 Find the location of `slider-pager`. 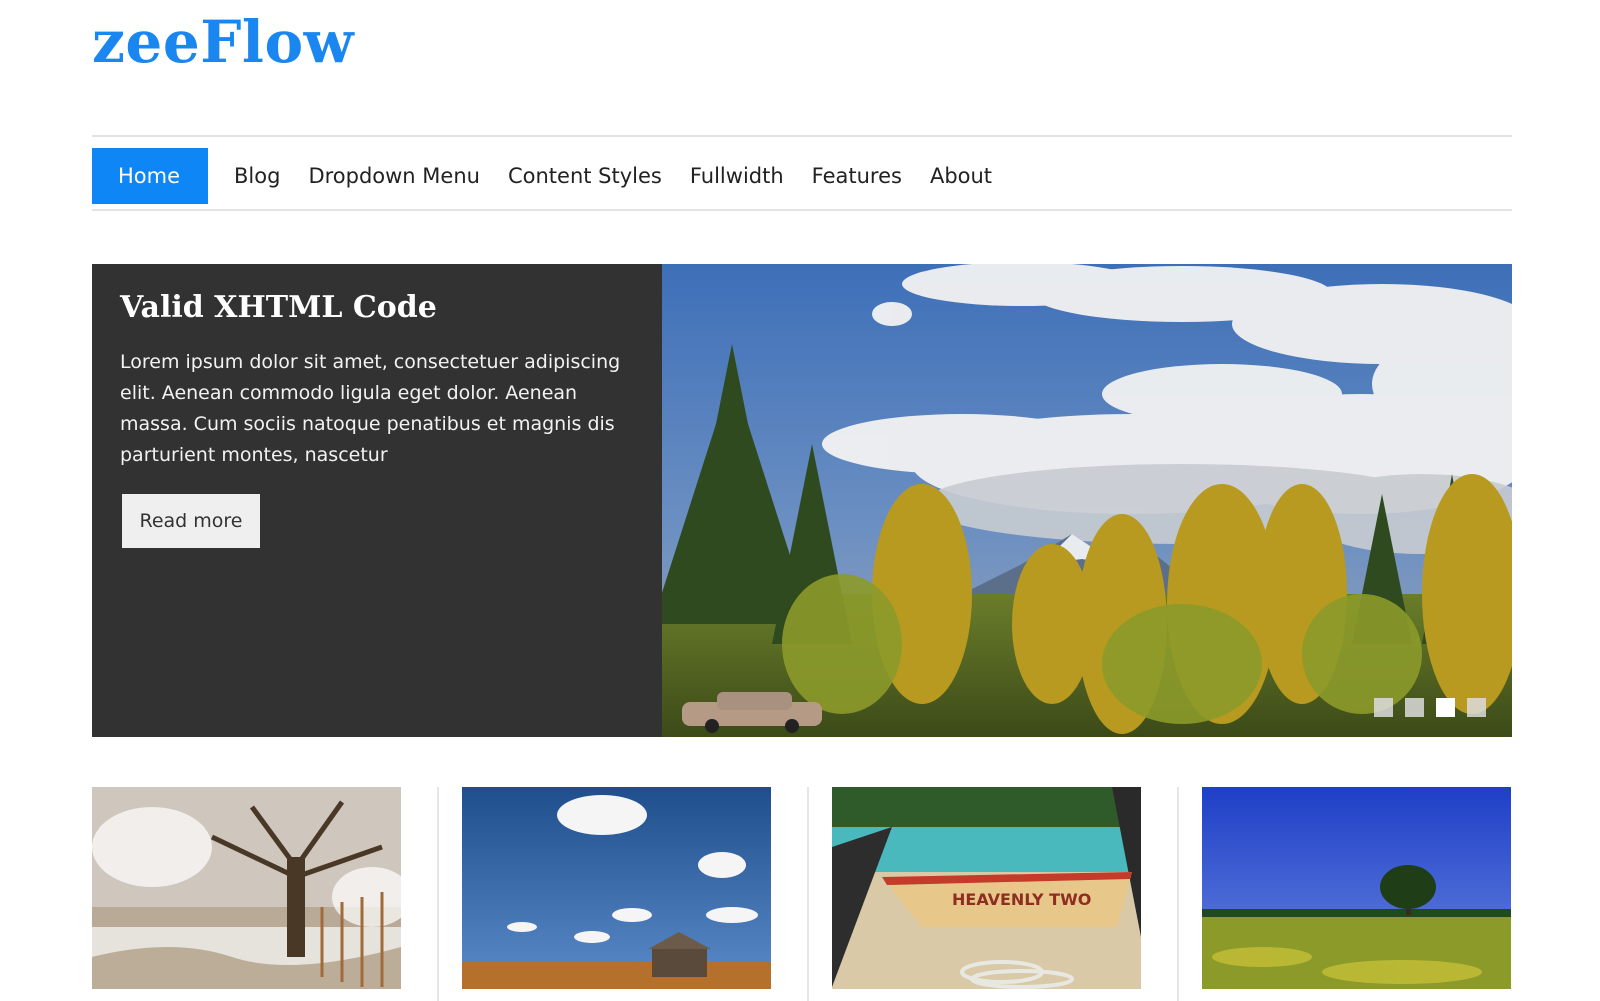

slider-pager is located at coordinates (1430, 707).